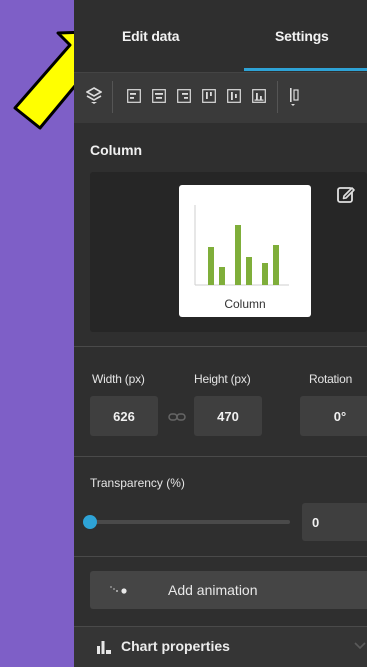 The height and width of the screenshot is (667, 367). I want to click on align-left-icon, so click(134, 96).